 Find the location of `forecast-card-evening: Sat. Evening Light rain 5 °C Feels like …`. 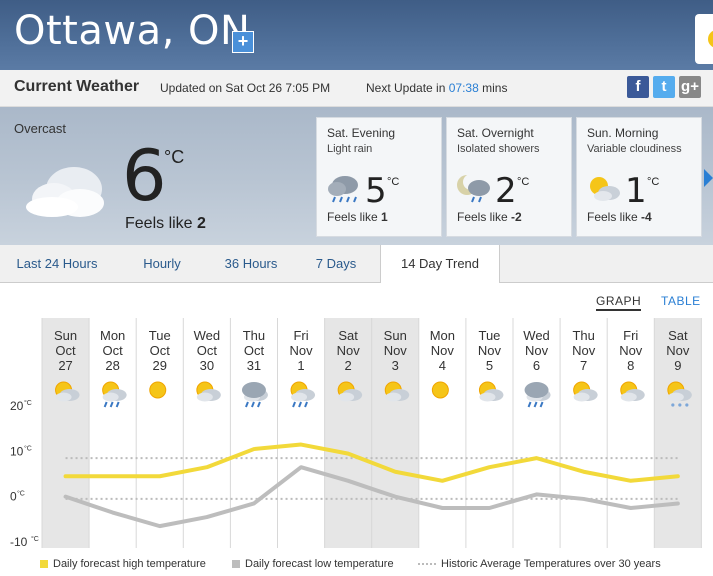

forecast-card-evening: Sat. Evening Light rain 5 °C Feels like … is located at coordinates (379, 177).